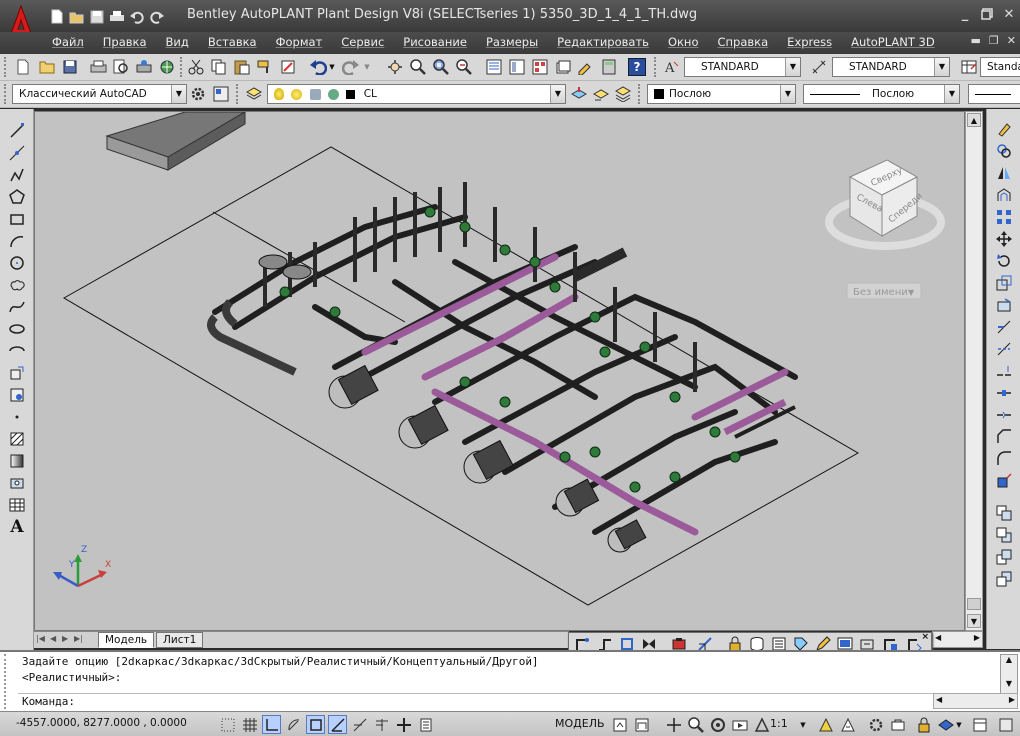 This screenshot has width=1020, height=736. I want to click on redo-dropdown-icon: ▼, so click(367, 67).